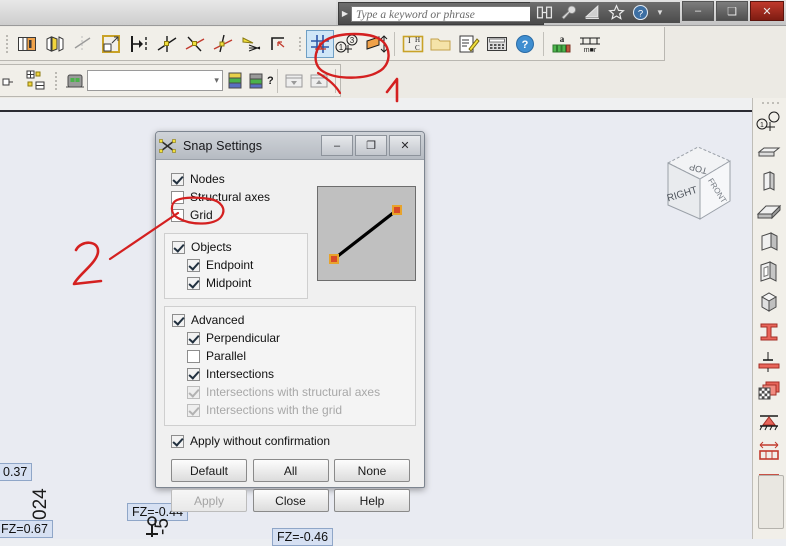 The width and height of the screenshot is (786, 546). What do you see at coordinates (660, 12) in the screenshot?
I see `dropdown-arrow-icon: ▼` at bounding box center [660, 12].